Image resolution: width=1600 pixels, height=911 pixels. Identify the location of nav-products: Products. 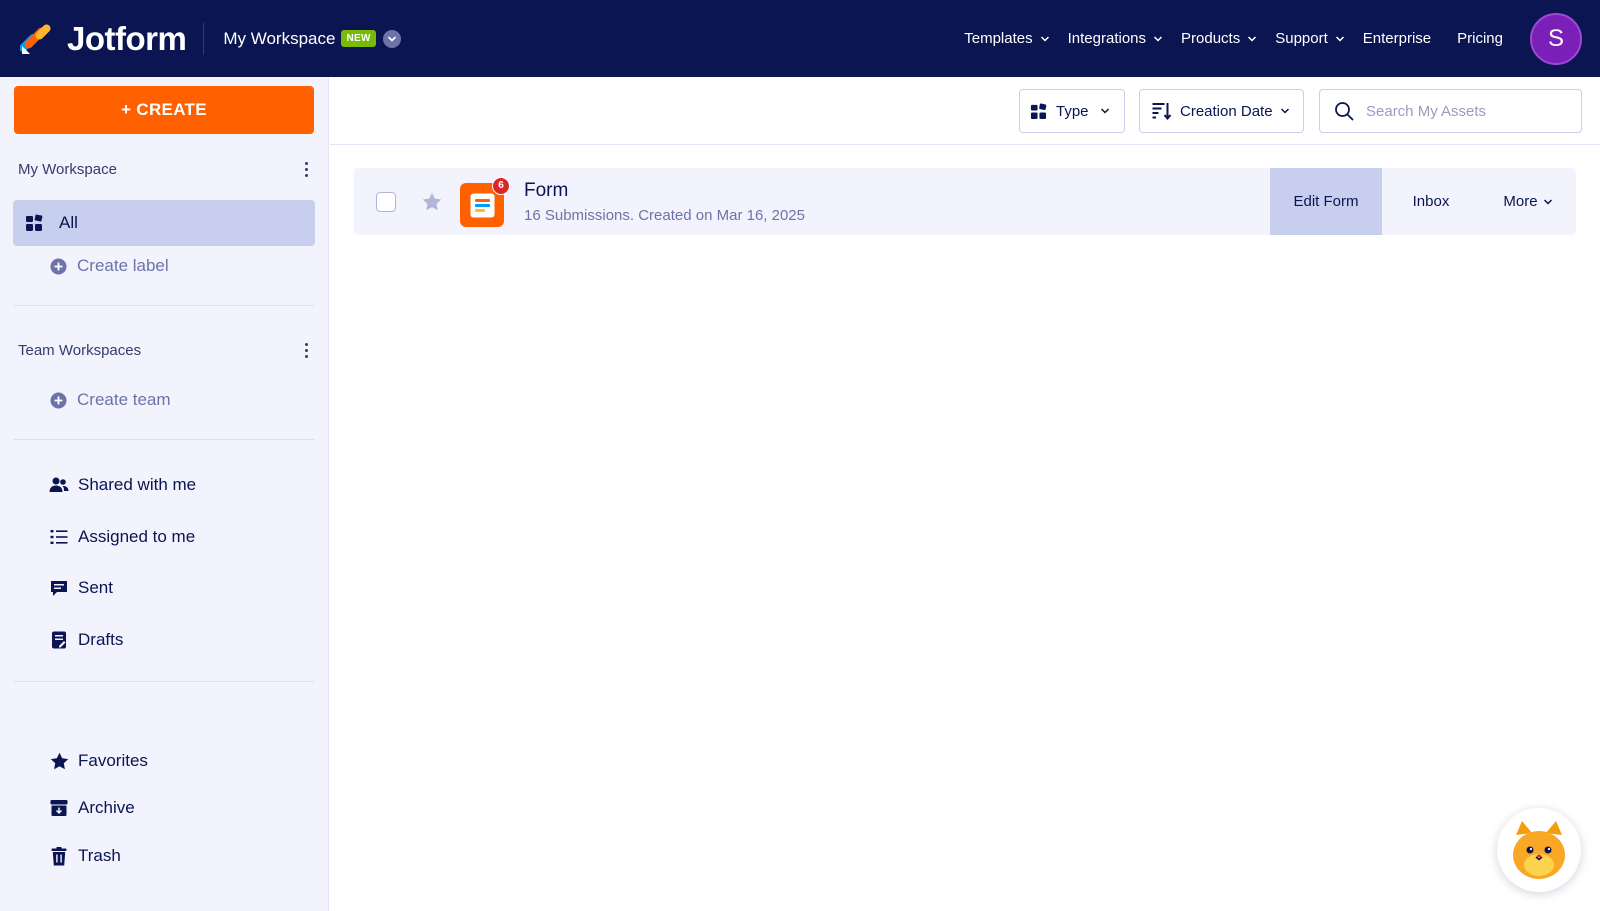
(1219, 38).